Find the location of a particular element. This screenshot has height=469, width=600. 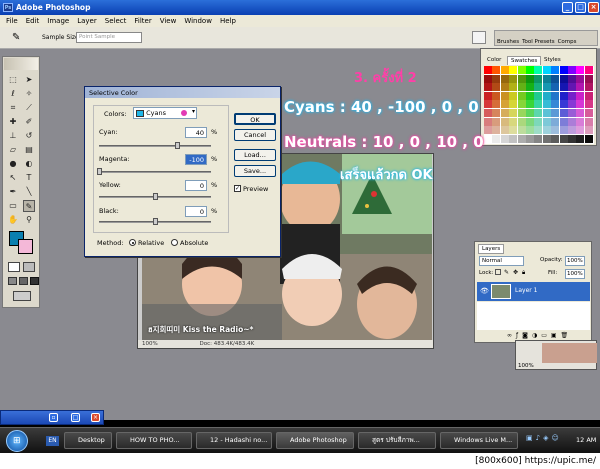

cyan-slider is located at coordinates (155, 145).